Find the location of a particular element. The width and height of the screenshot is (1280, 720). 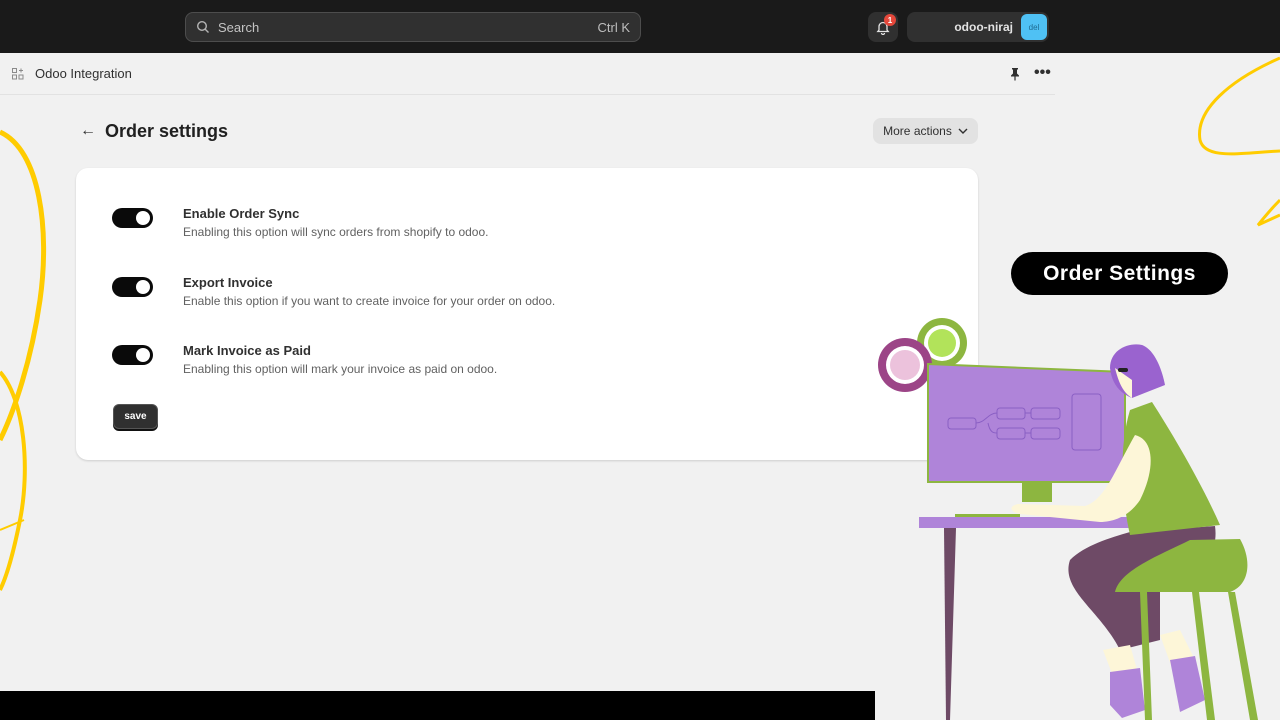

pin-icon is located at coordinates (1015, 74).